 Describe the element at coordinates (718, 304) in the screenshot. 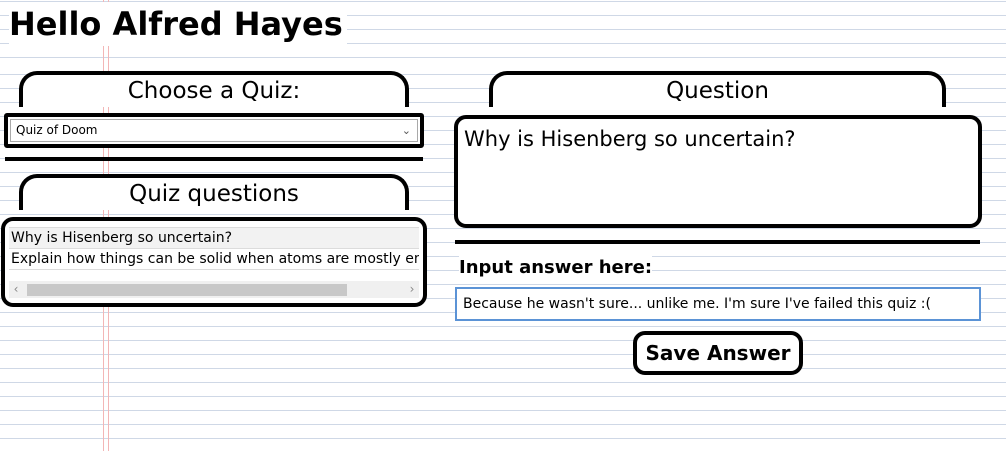

I see `answer-input` at that location.